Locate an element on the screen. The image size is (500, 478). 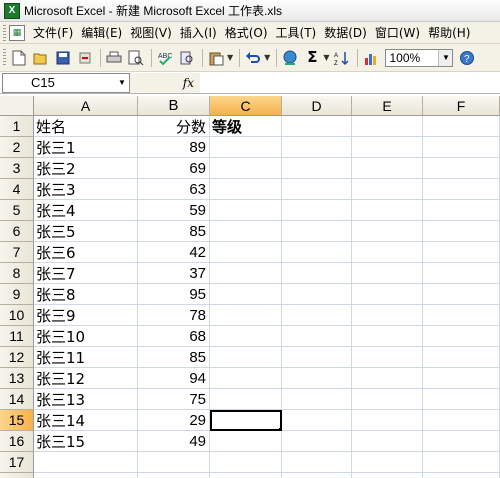
cell-b: 42 is located at coordinates (174, 252).